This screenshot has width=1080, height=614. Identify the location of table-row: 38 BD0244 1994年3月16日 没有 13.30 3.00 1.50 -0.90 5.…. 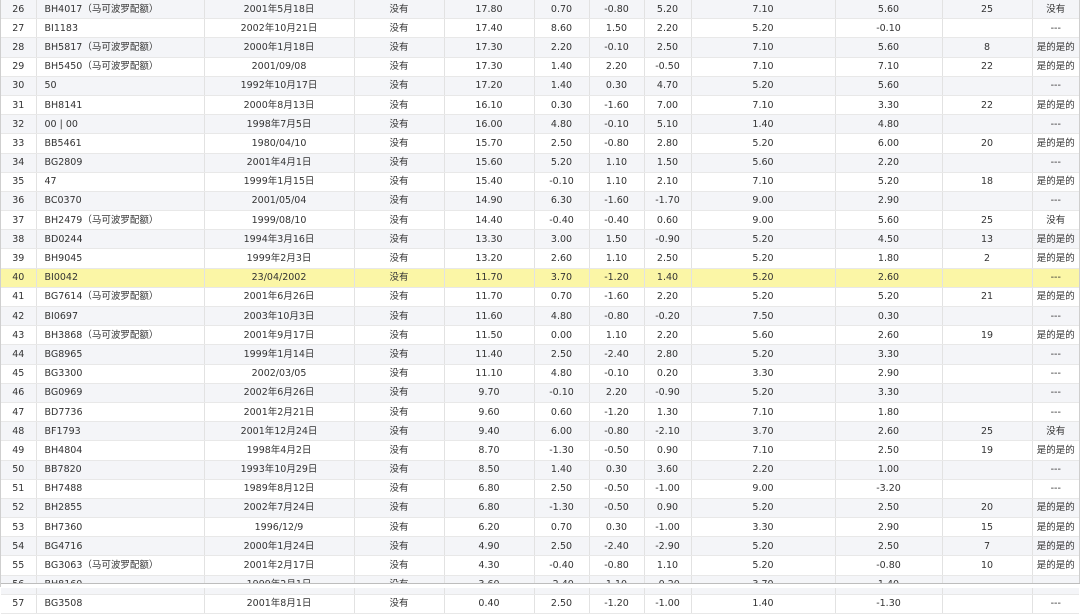
(540, 239).